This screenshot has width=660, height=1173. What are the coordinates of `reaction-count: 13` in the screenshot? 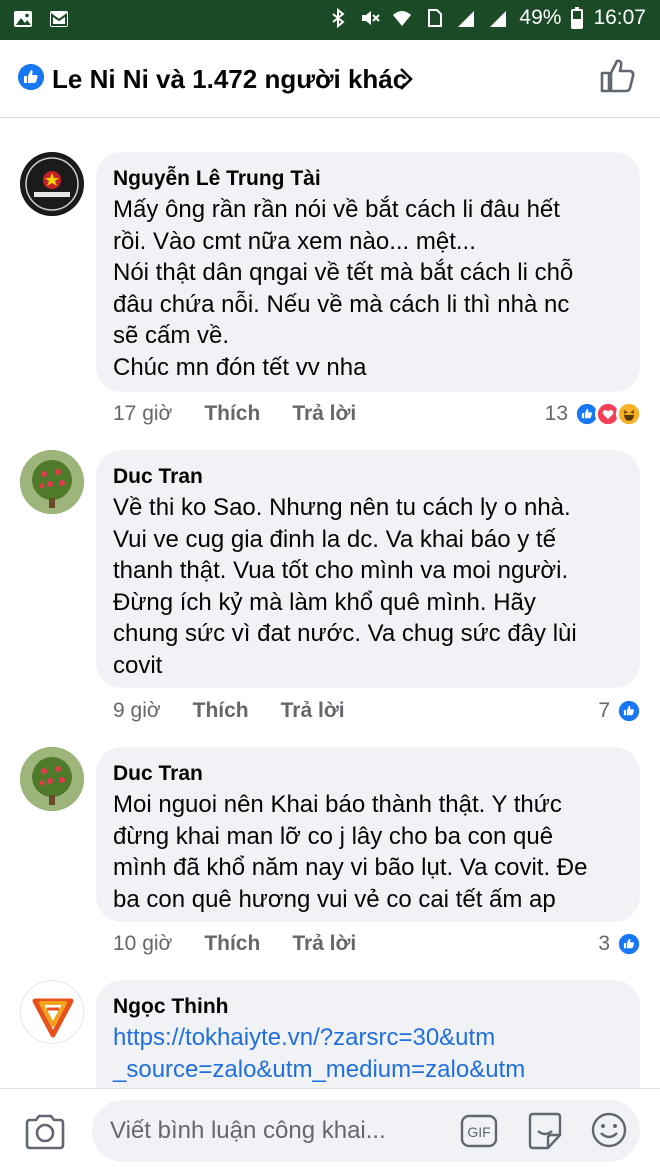 It's located at (556, 413).